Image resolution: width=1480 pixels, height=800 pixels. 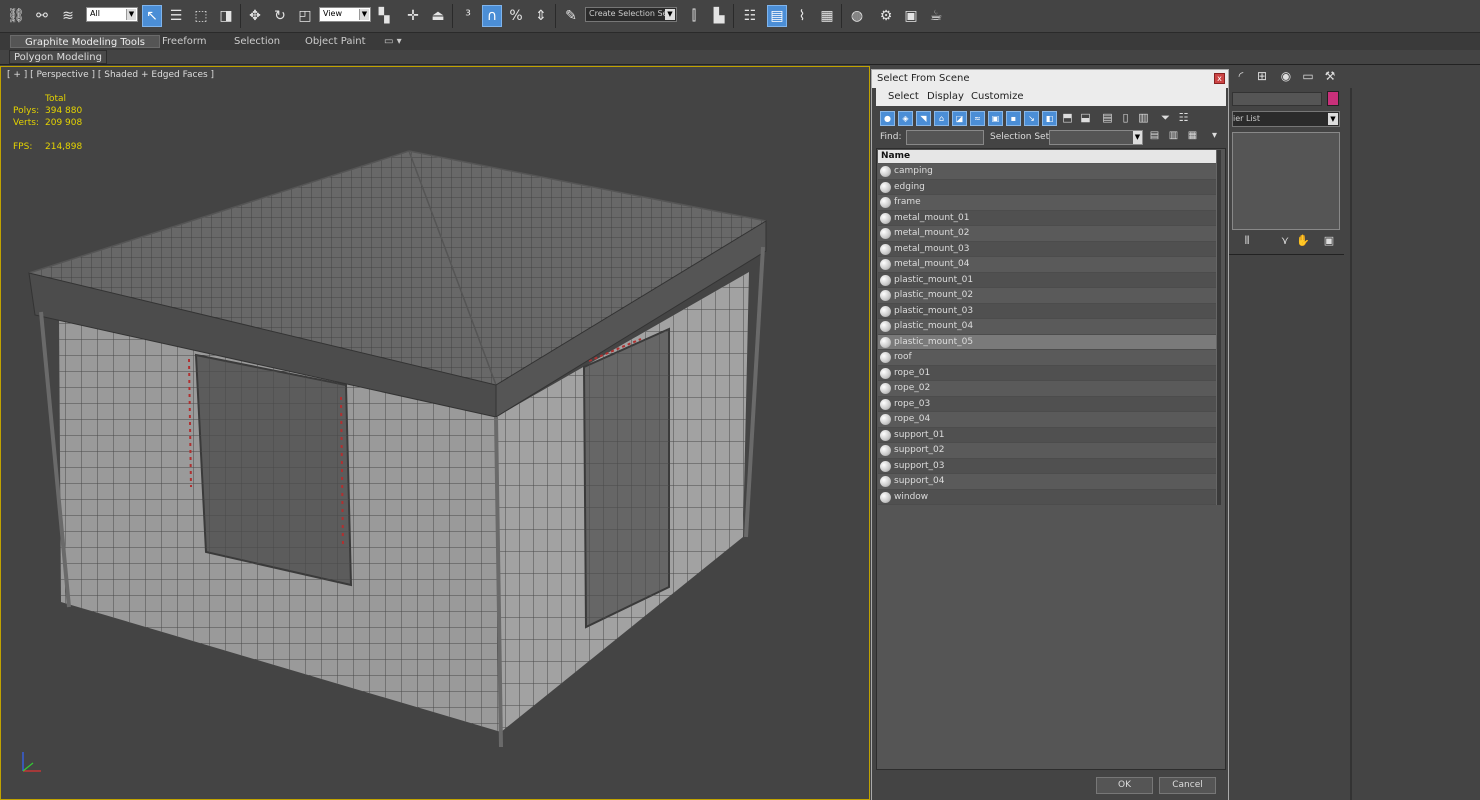 What do you see at coordinates (886, 16) in the screenshot?
I see `render-setup-icon: ⚙` at bounding box center [886, 16].